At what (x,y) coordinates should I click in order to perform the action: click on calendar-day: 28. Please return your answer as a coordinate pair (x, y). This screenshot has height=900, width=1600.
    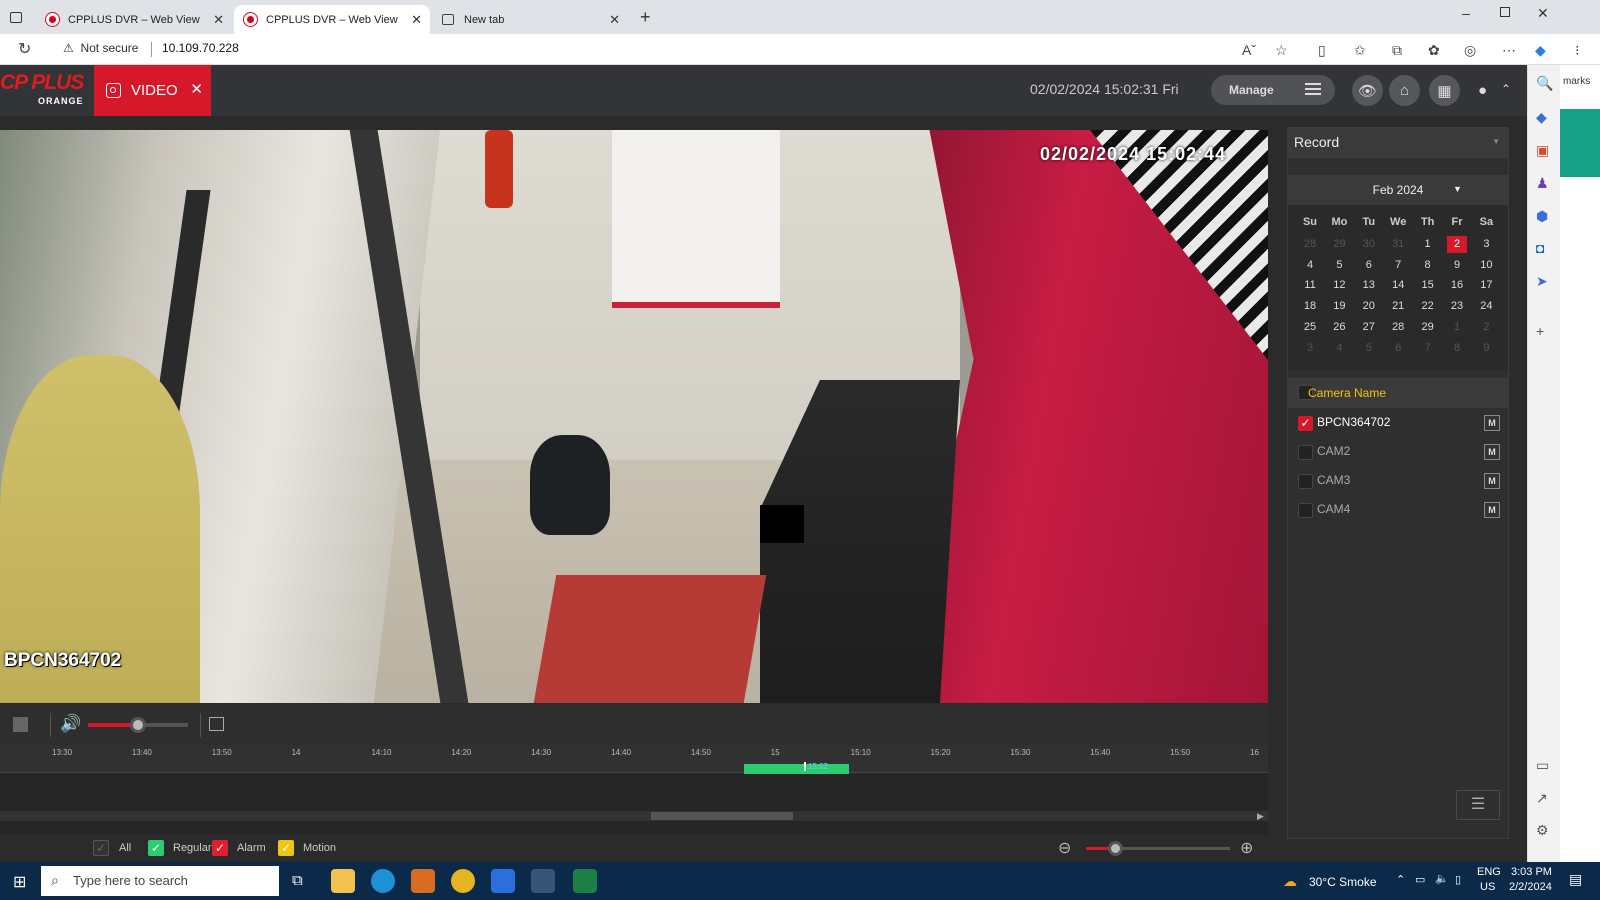
    Looking at the image, I should click on (1398, 327).